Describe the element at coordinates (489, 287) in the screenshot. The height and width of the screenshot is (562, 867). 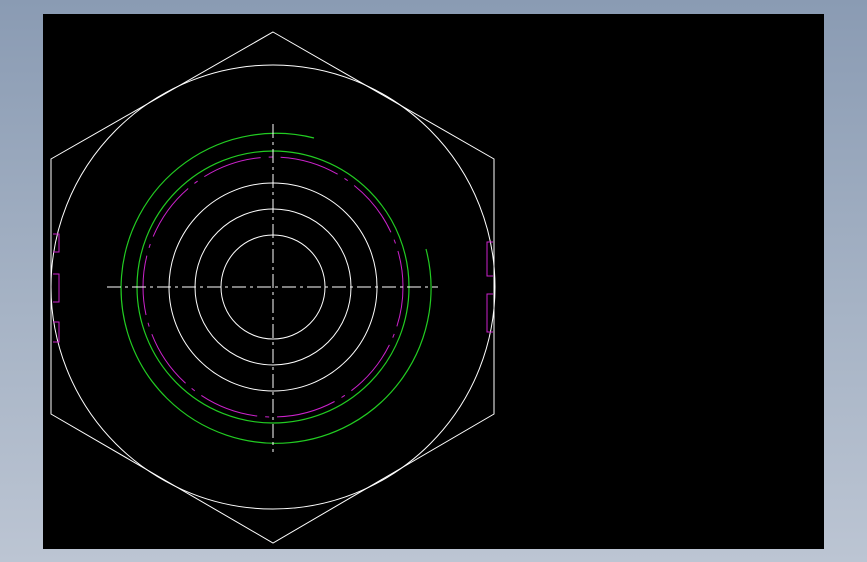
I see `right-edge-marks` at that location.